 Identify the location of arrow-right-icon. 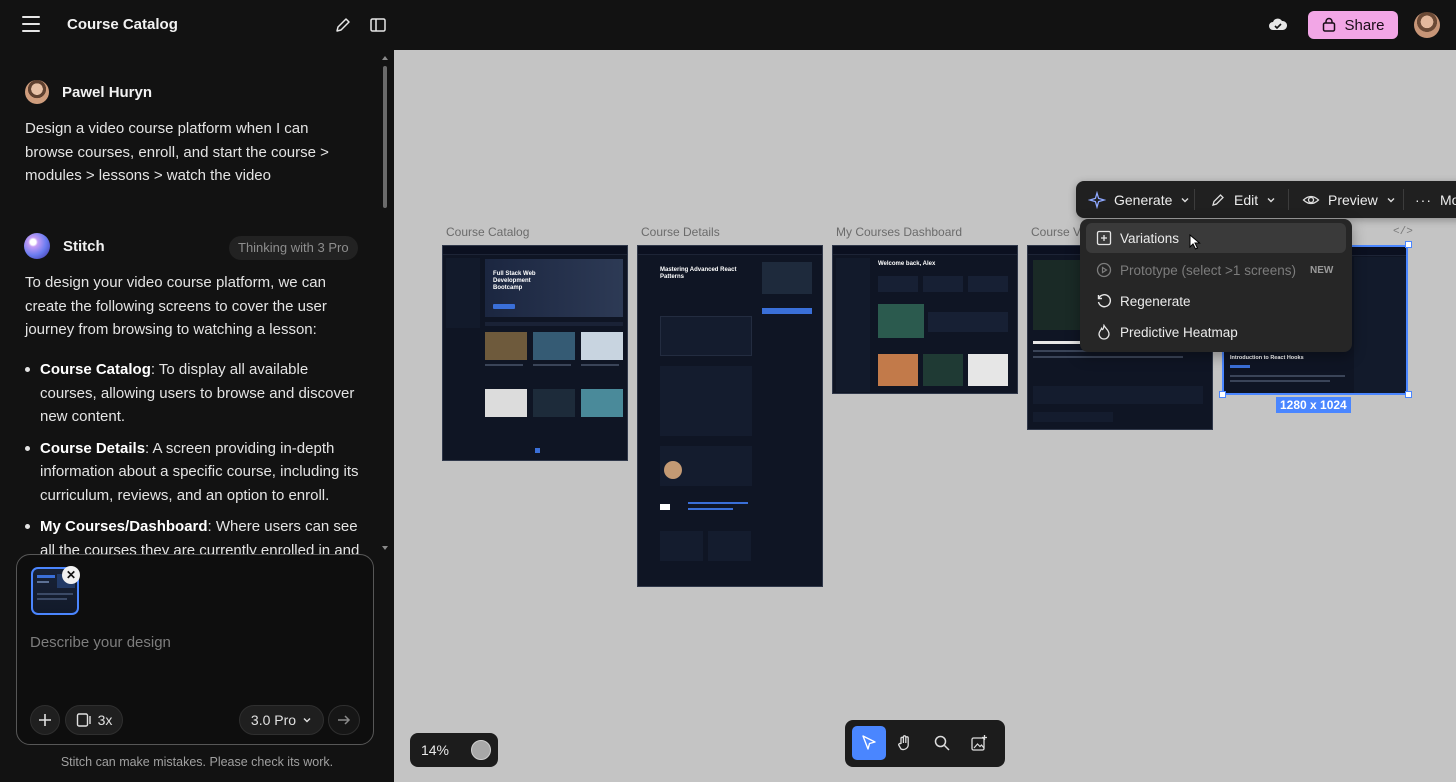
(344, 720).